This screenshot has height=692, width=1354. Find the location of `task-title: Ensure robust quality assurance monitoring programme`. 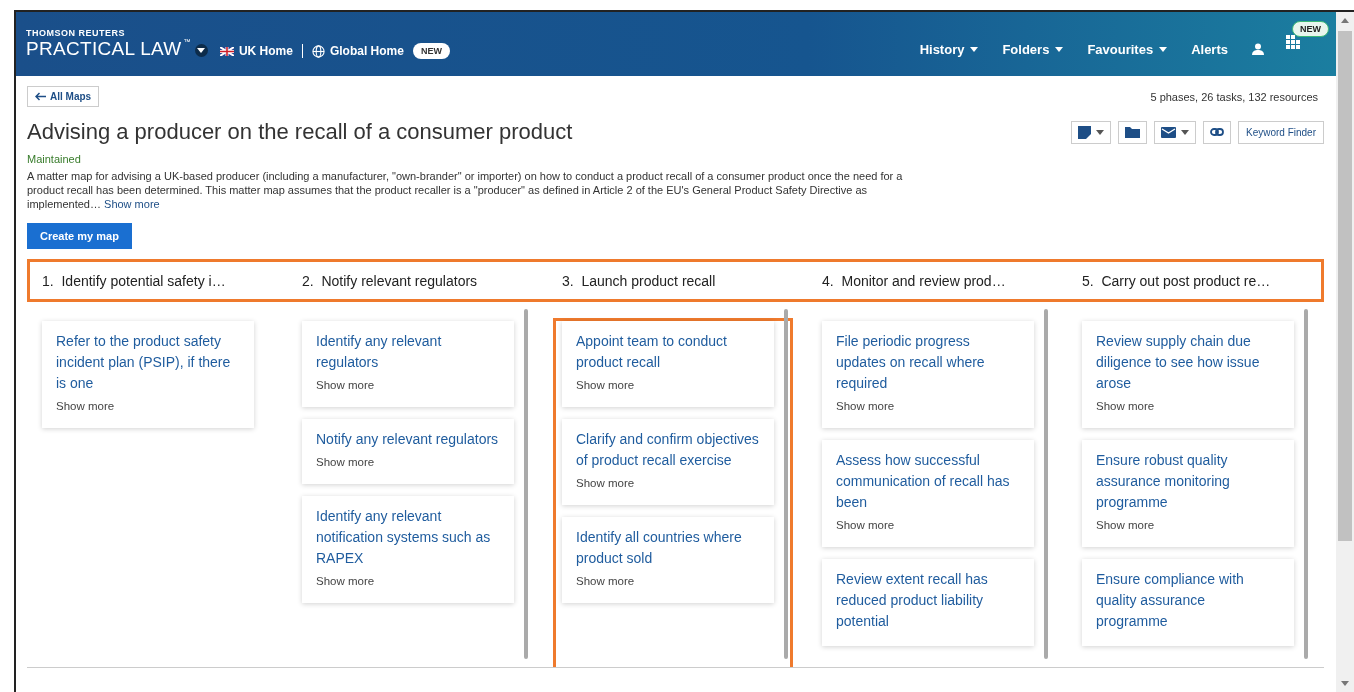

task-title: Ensure robust quality assurance monitoring programme is located at coordinates (1188, 481).